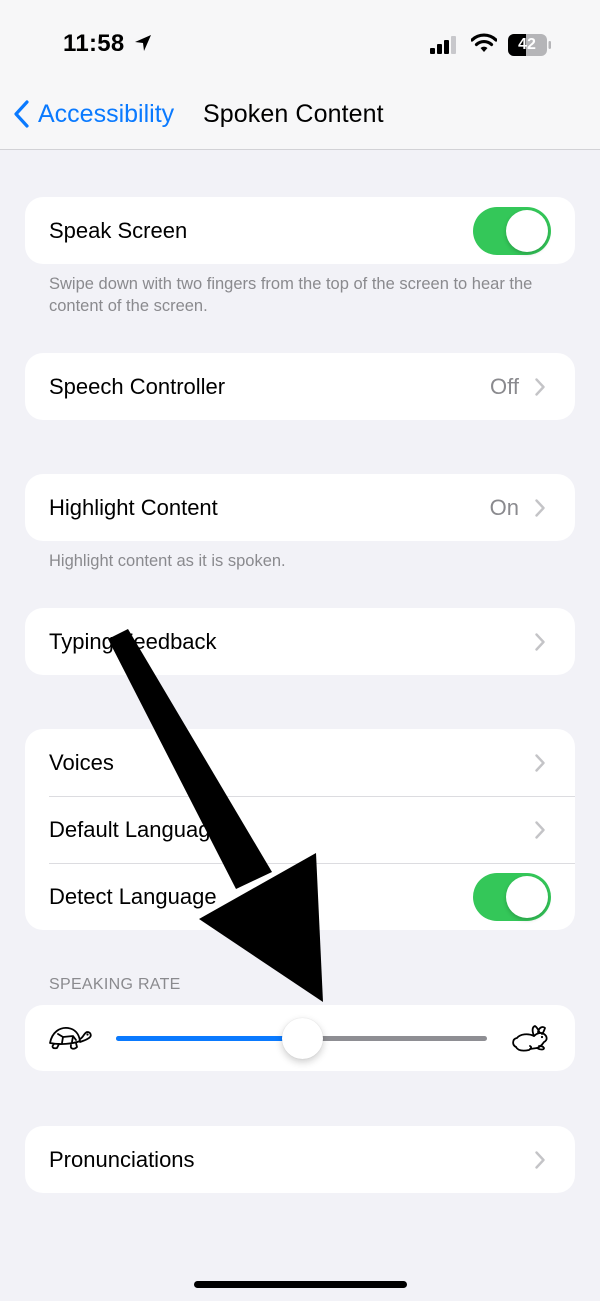  Describe the element at coordinates (527, 44) in the screenshot. I see `battery-level: 42` at that location.